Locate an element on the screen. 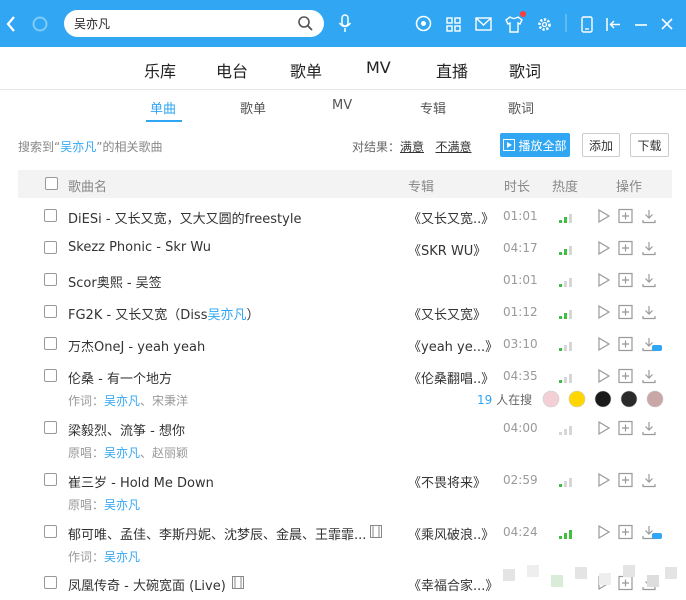  tab-playlists: 歌单 is located at coordinates (253, 107).